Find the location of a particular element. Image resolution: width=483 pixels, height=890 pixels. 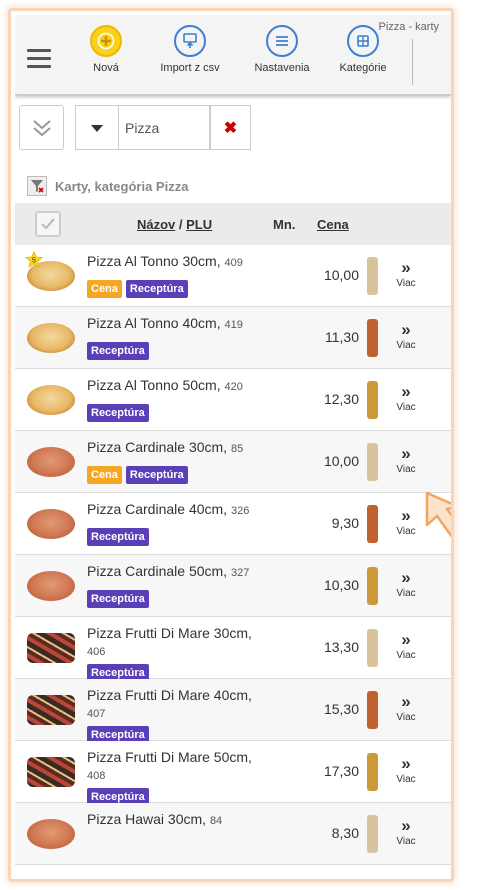

product-plu: 408 is located at coordinates (96, 776).